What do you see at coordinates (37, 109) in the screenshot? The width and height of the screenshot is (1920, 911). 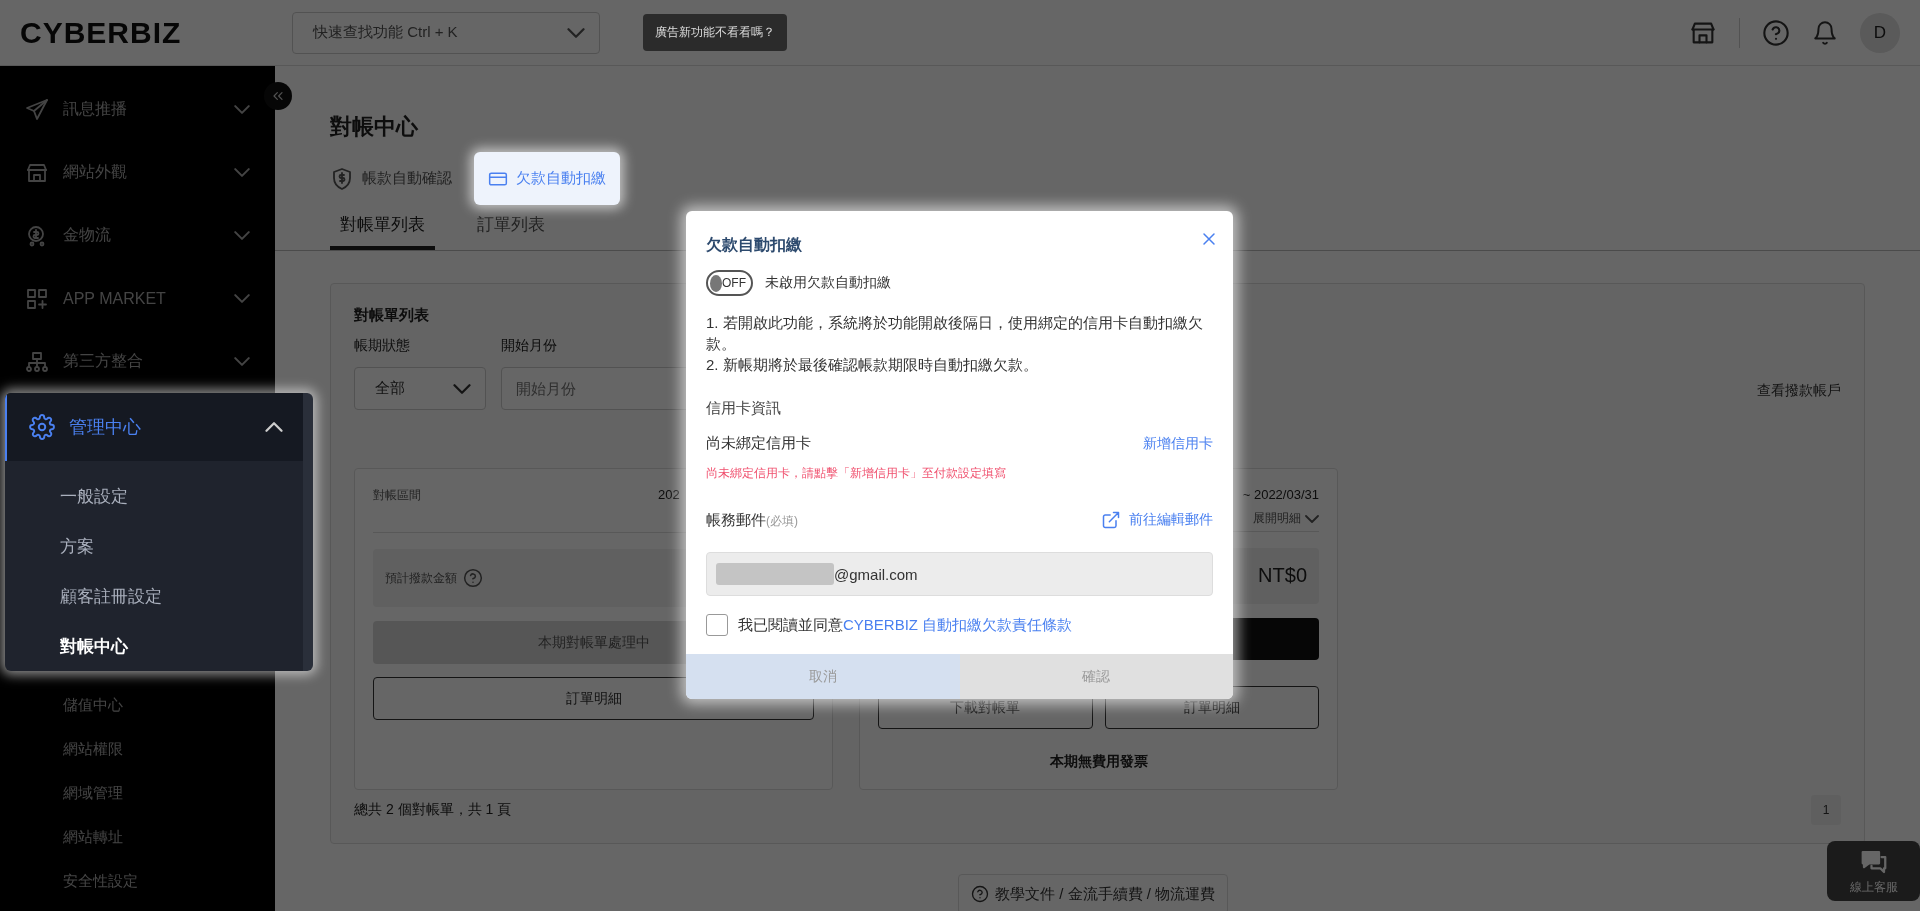 I see `paper-plane-icon` at bounding box center [37, 109].